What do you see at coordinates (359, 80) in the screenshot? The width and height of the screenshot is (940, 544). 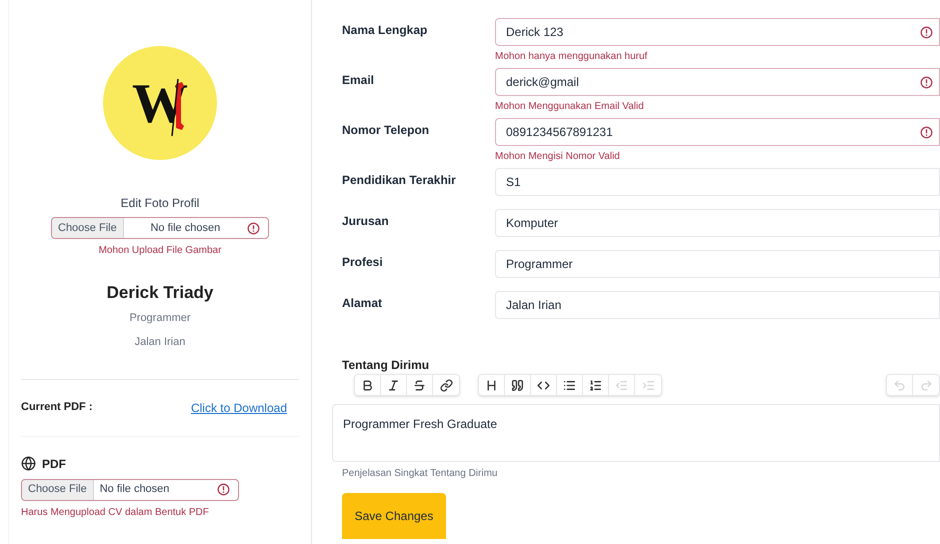 I see `field-label: Email` at bounding box center [359, 80].